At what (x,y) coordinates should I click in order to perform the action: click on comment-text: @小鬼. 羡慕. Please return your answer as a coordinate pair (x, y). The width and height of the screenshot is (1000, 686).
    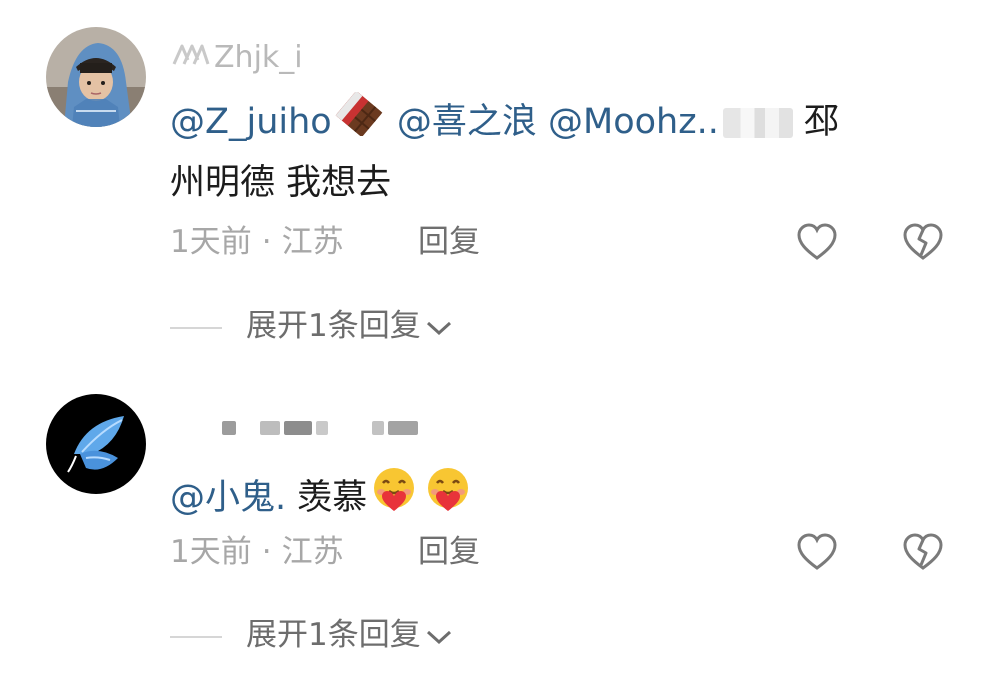
    Looking at the image, I should click on (565, 499).